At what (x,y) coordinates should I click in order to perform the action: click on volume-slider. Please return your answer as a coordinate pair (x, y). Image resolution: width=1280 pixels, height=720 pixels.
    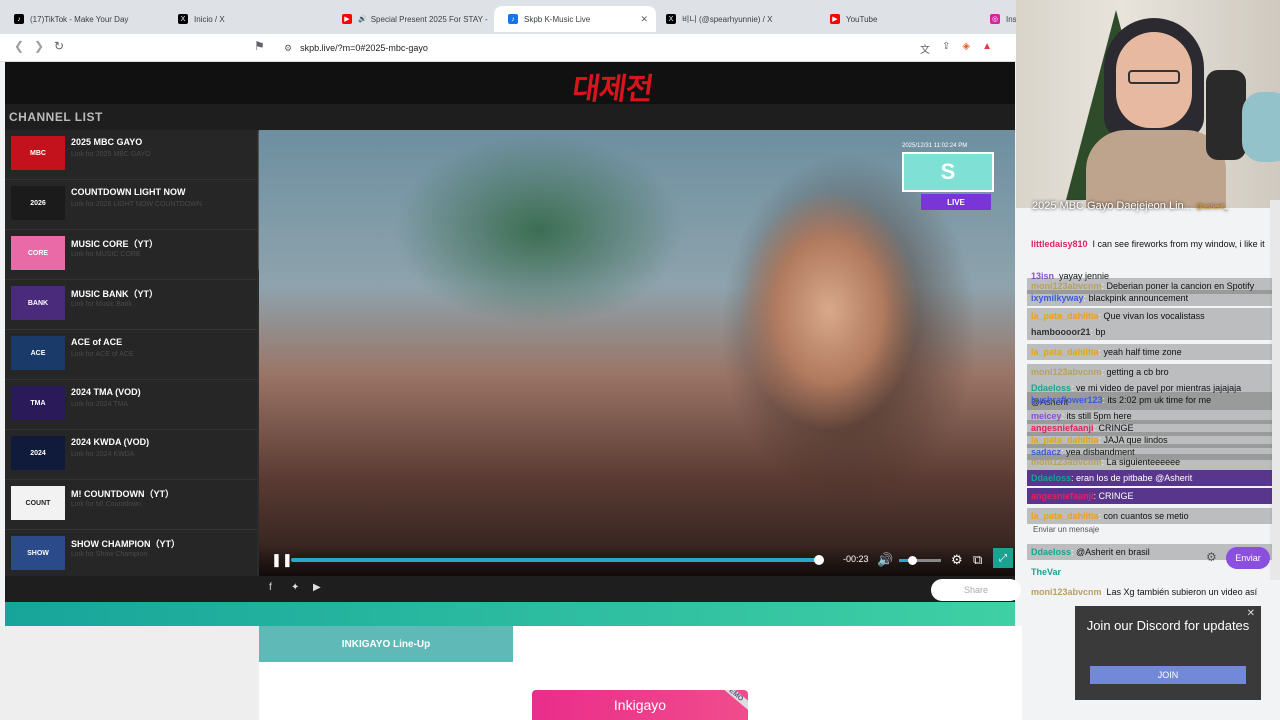
    Looking at the image, I should click on (920, 560).